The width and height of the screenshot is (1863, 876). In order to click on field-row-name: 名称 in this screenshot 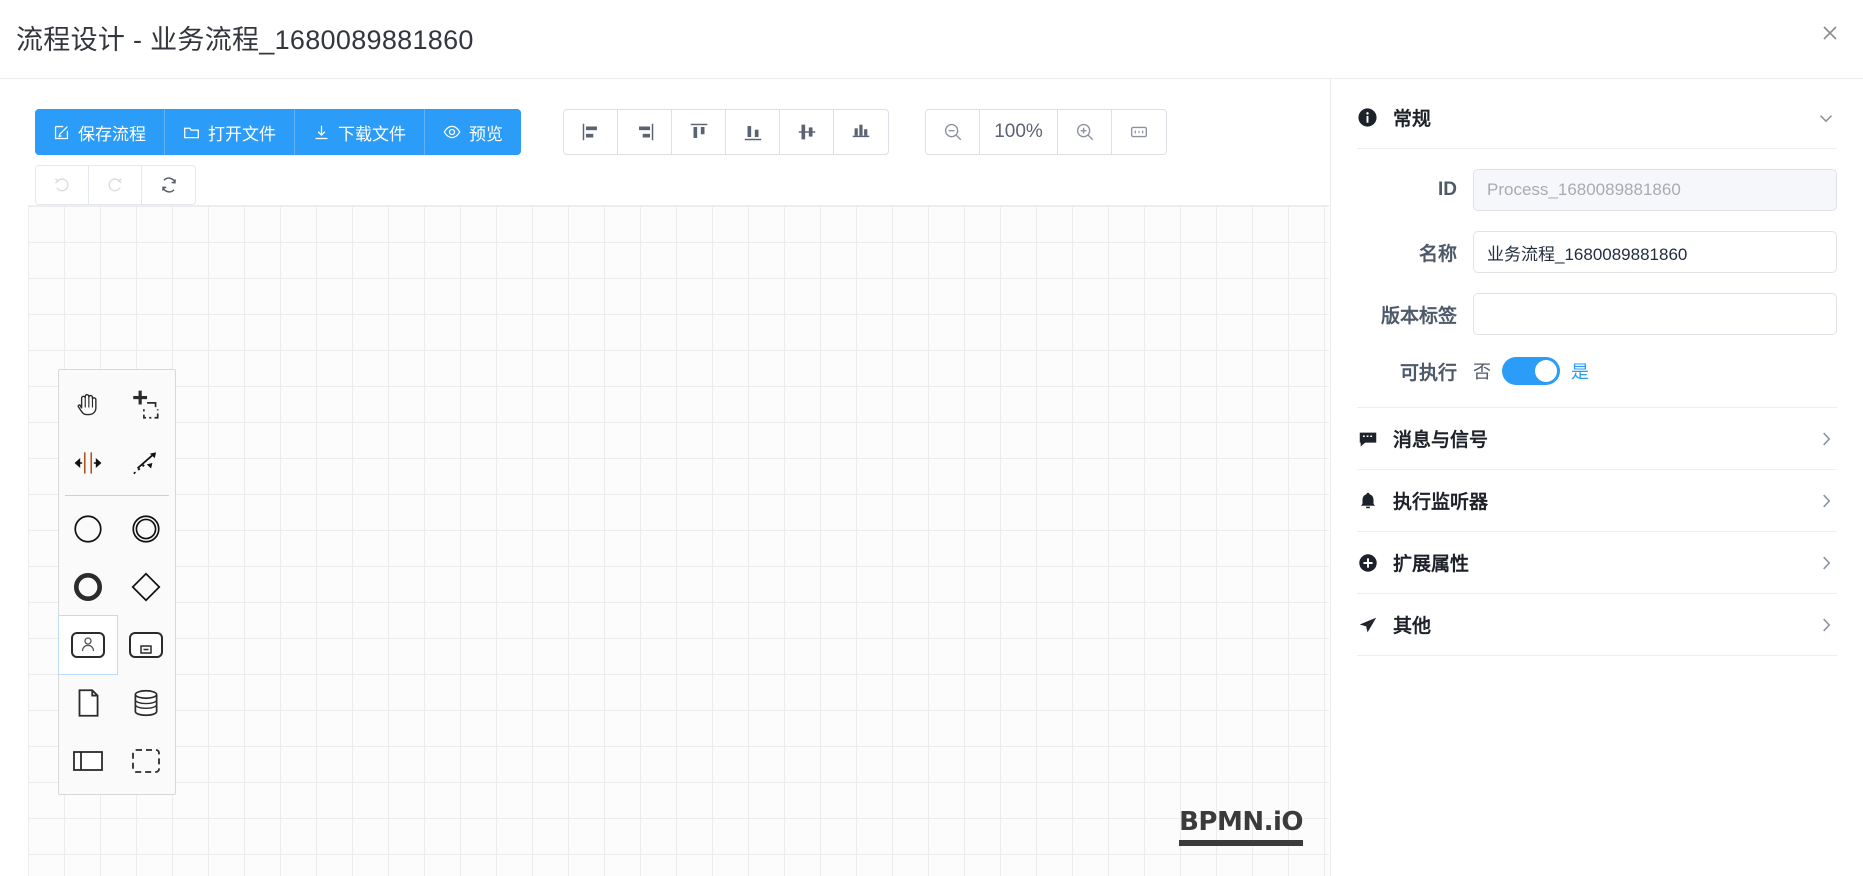, I will do `click(1597, 252)`.